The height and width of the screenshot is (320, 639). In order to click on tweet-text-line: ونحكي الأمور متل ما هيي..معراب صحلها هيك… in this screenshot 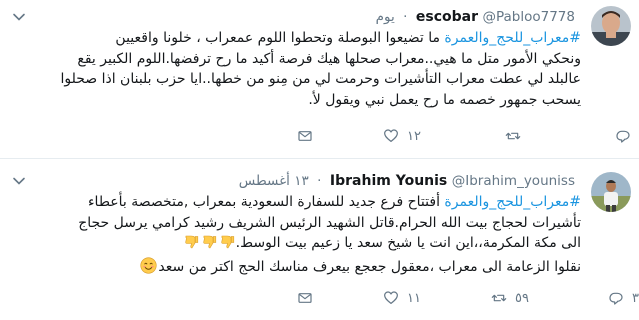, I will do `click(329, 58)`.